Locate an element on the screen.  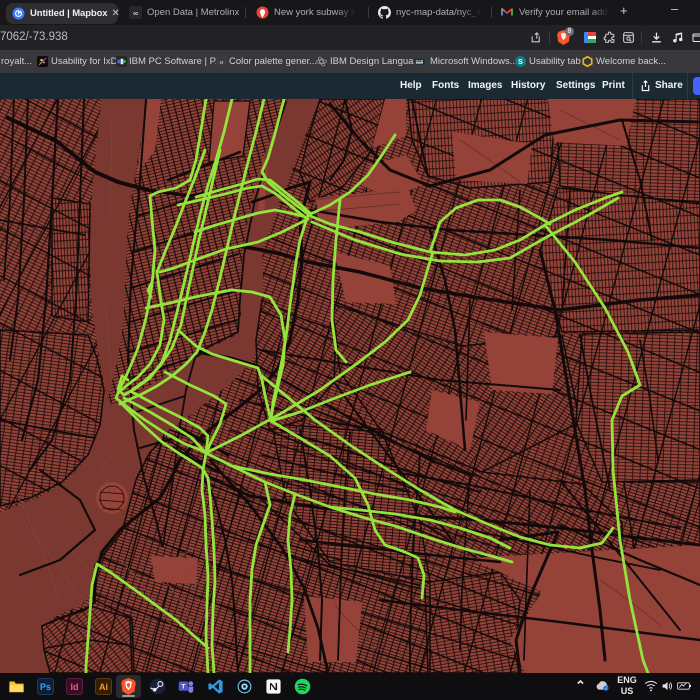
svg-text: T is located at coordinates (183, 687).